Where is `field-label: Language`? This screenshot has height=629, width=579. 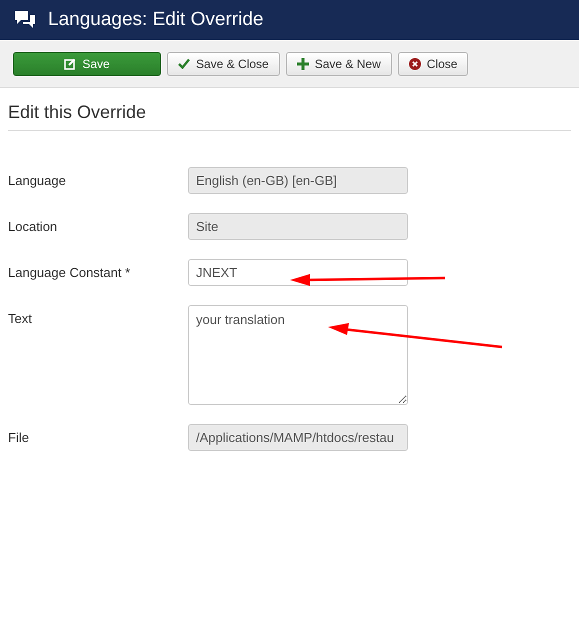 field-label: Language is located at coordinates (37, 180).